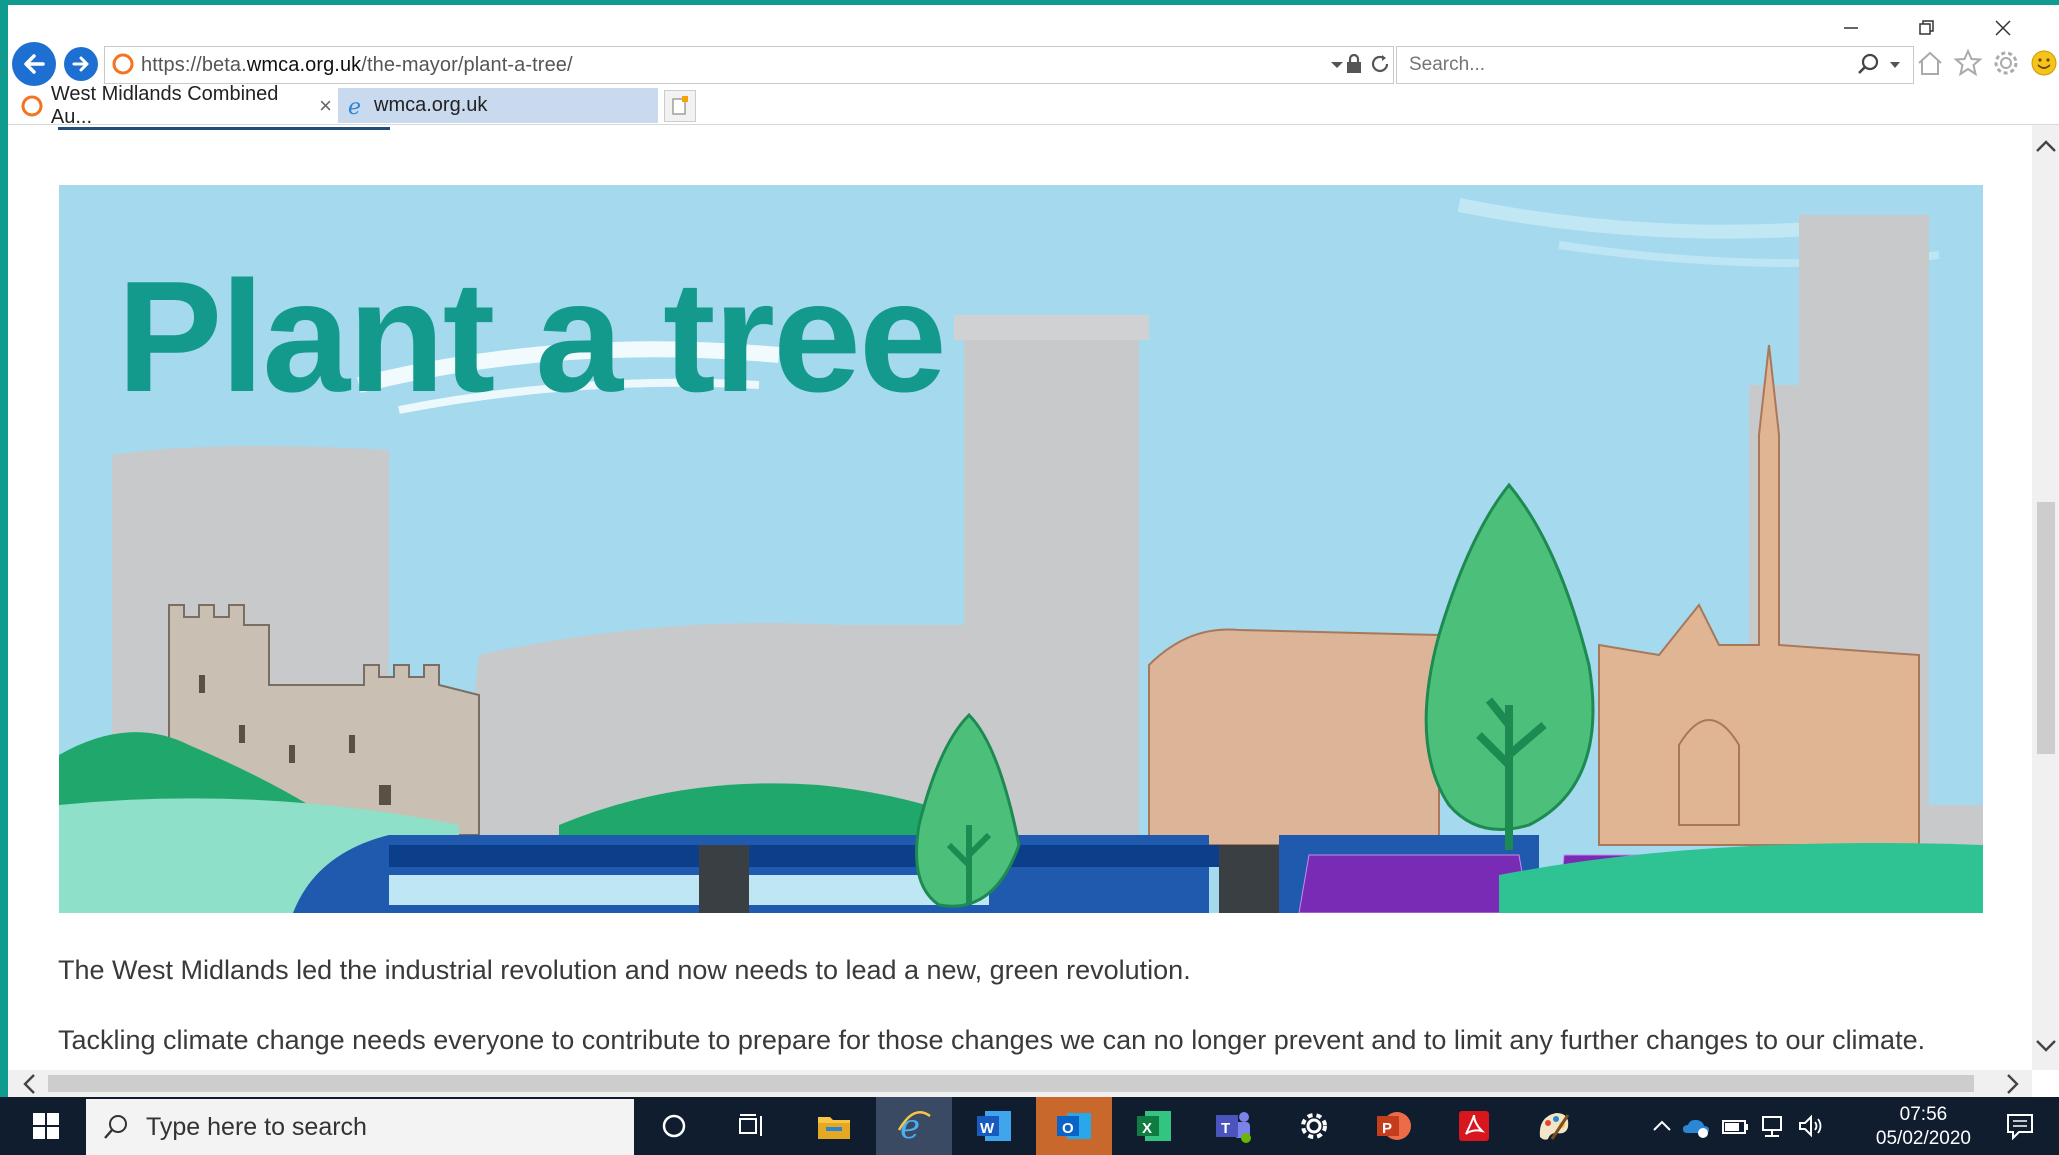  I want to click on internet-explorer-button: e, so click(914, 1126).